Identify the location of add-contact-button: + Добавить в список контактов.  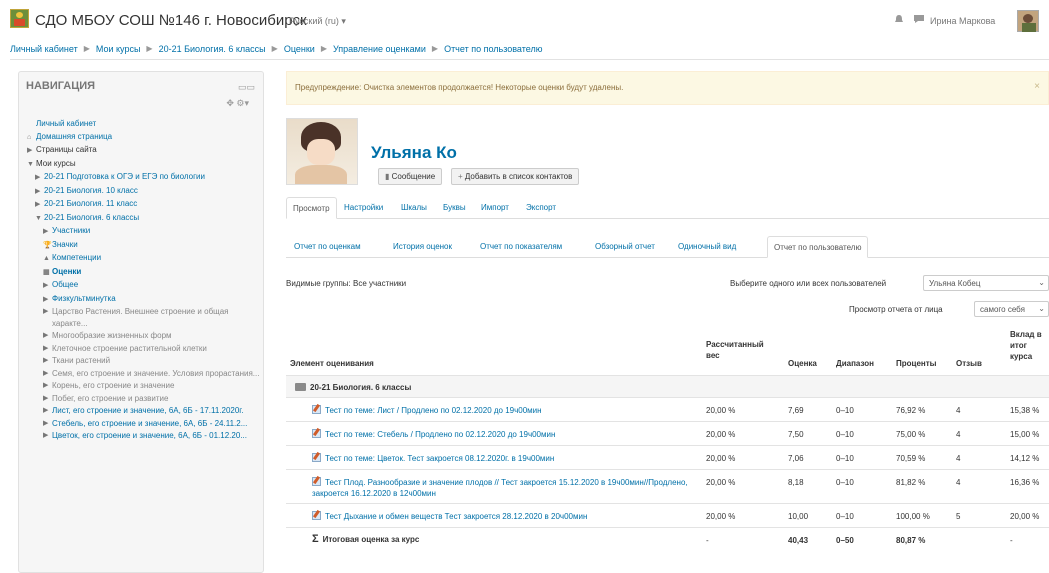
(515, 176).